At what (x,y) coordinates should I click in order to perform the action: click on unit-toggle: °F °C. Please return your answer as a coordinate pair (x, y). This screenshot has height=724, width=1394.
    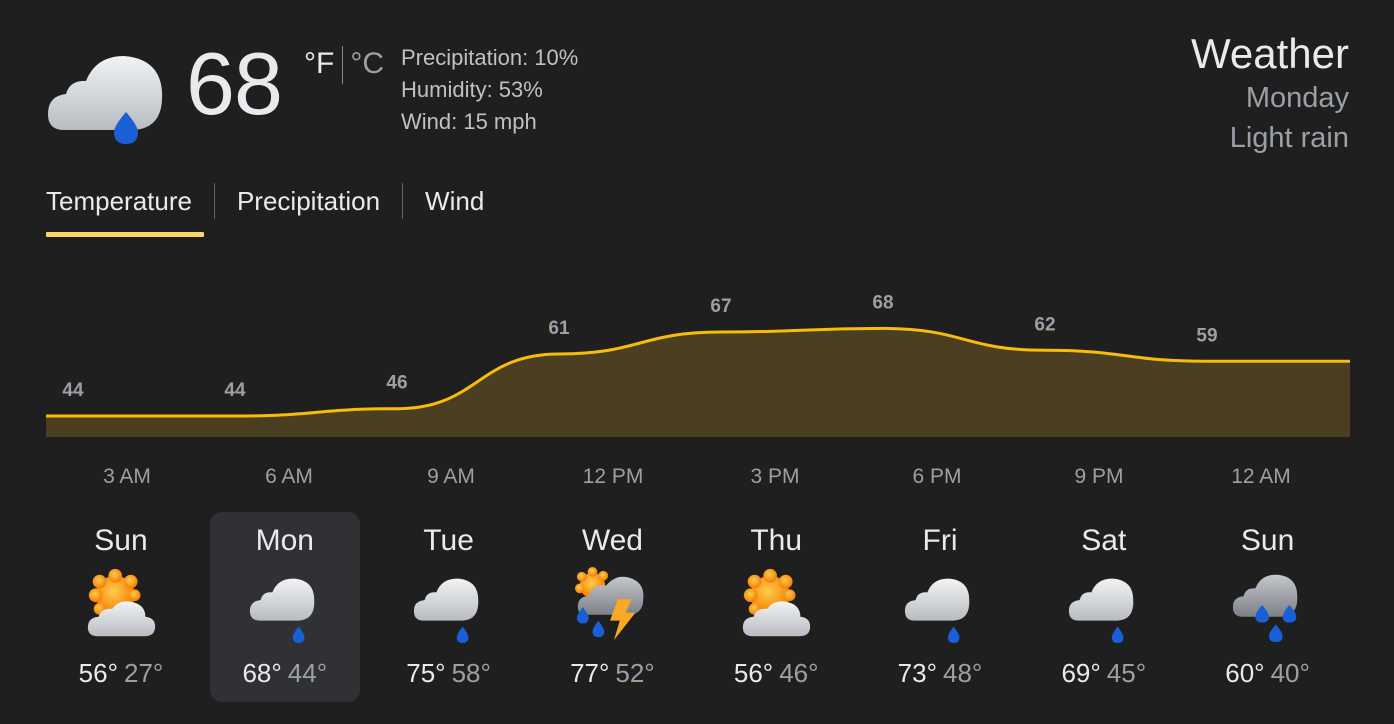
    Looking at the image, I should click on (344, 64).